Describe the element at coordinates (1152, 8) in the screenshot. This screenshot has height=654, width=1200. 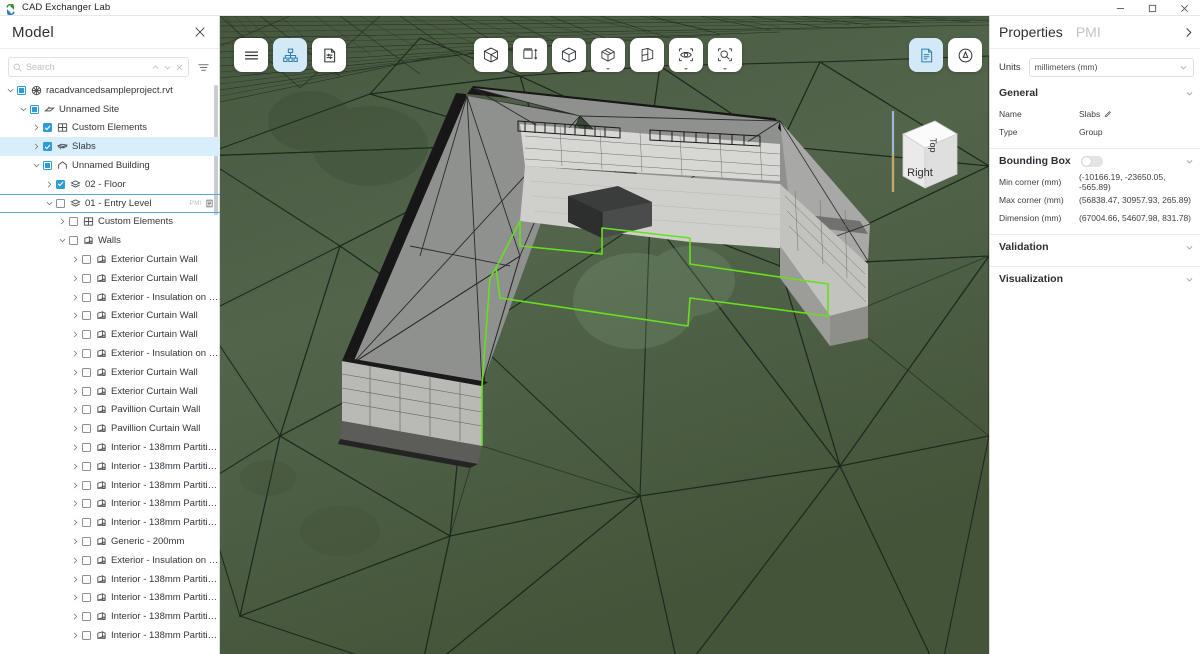
I see `maximize-icon` at that location.